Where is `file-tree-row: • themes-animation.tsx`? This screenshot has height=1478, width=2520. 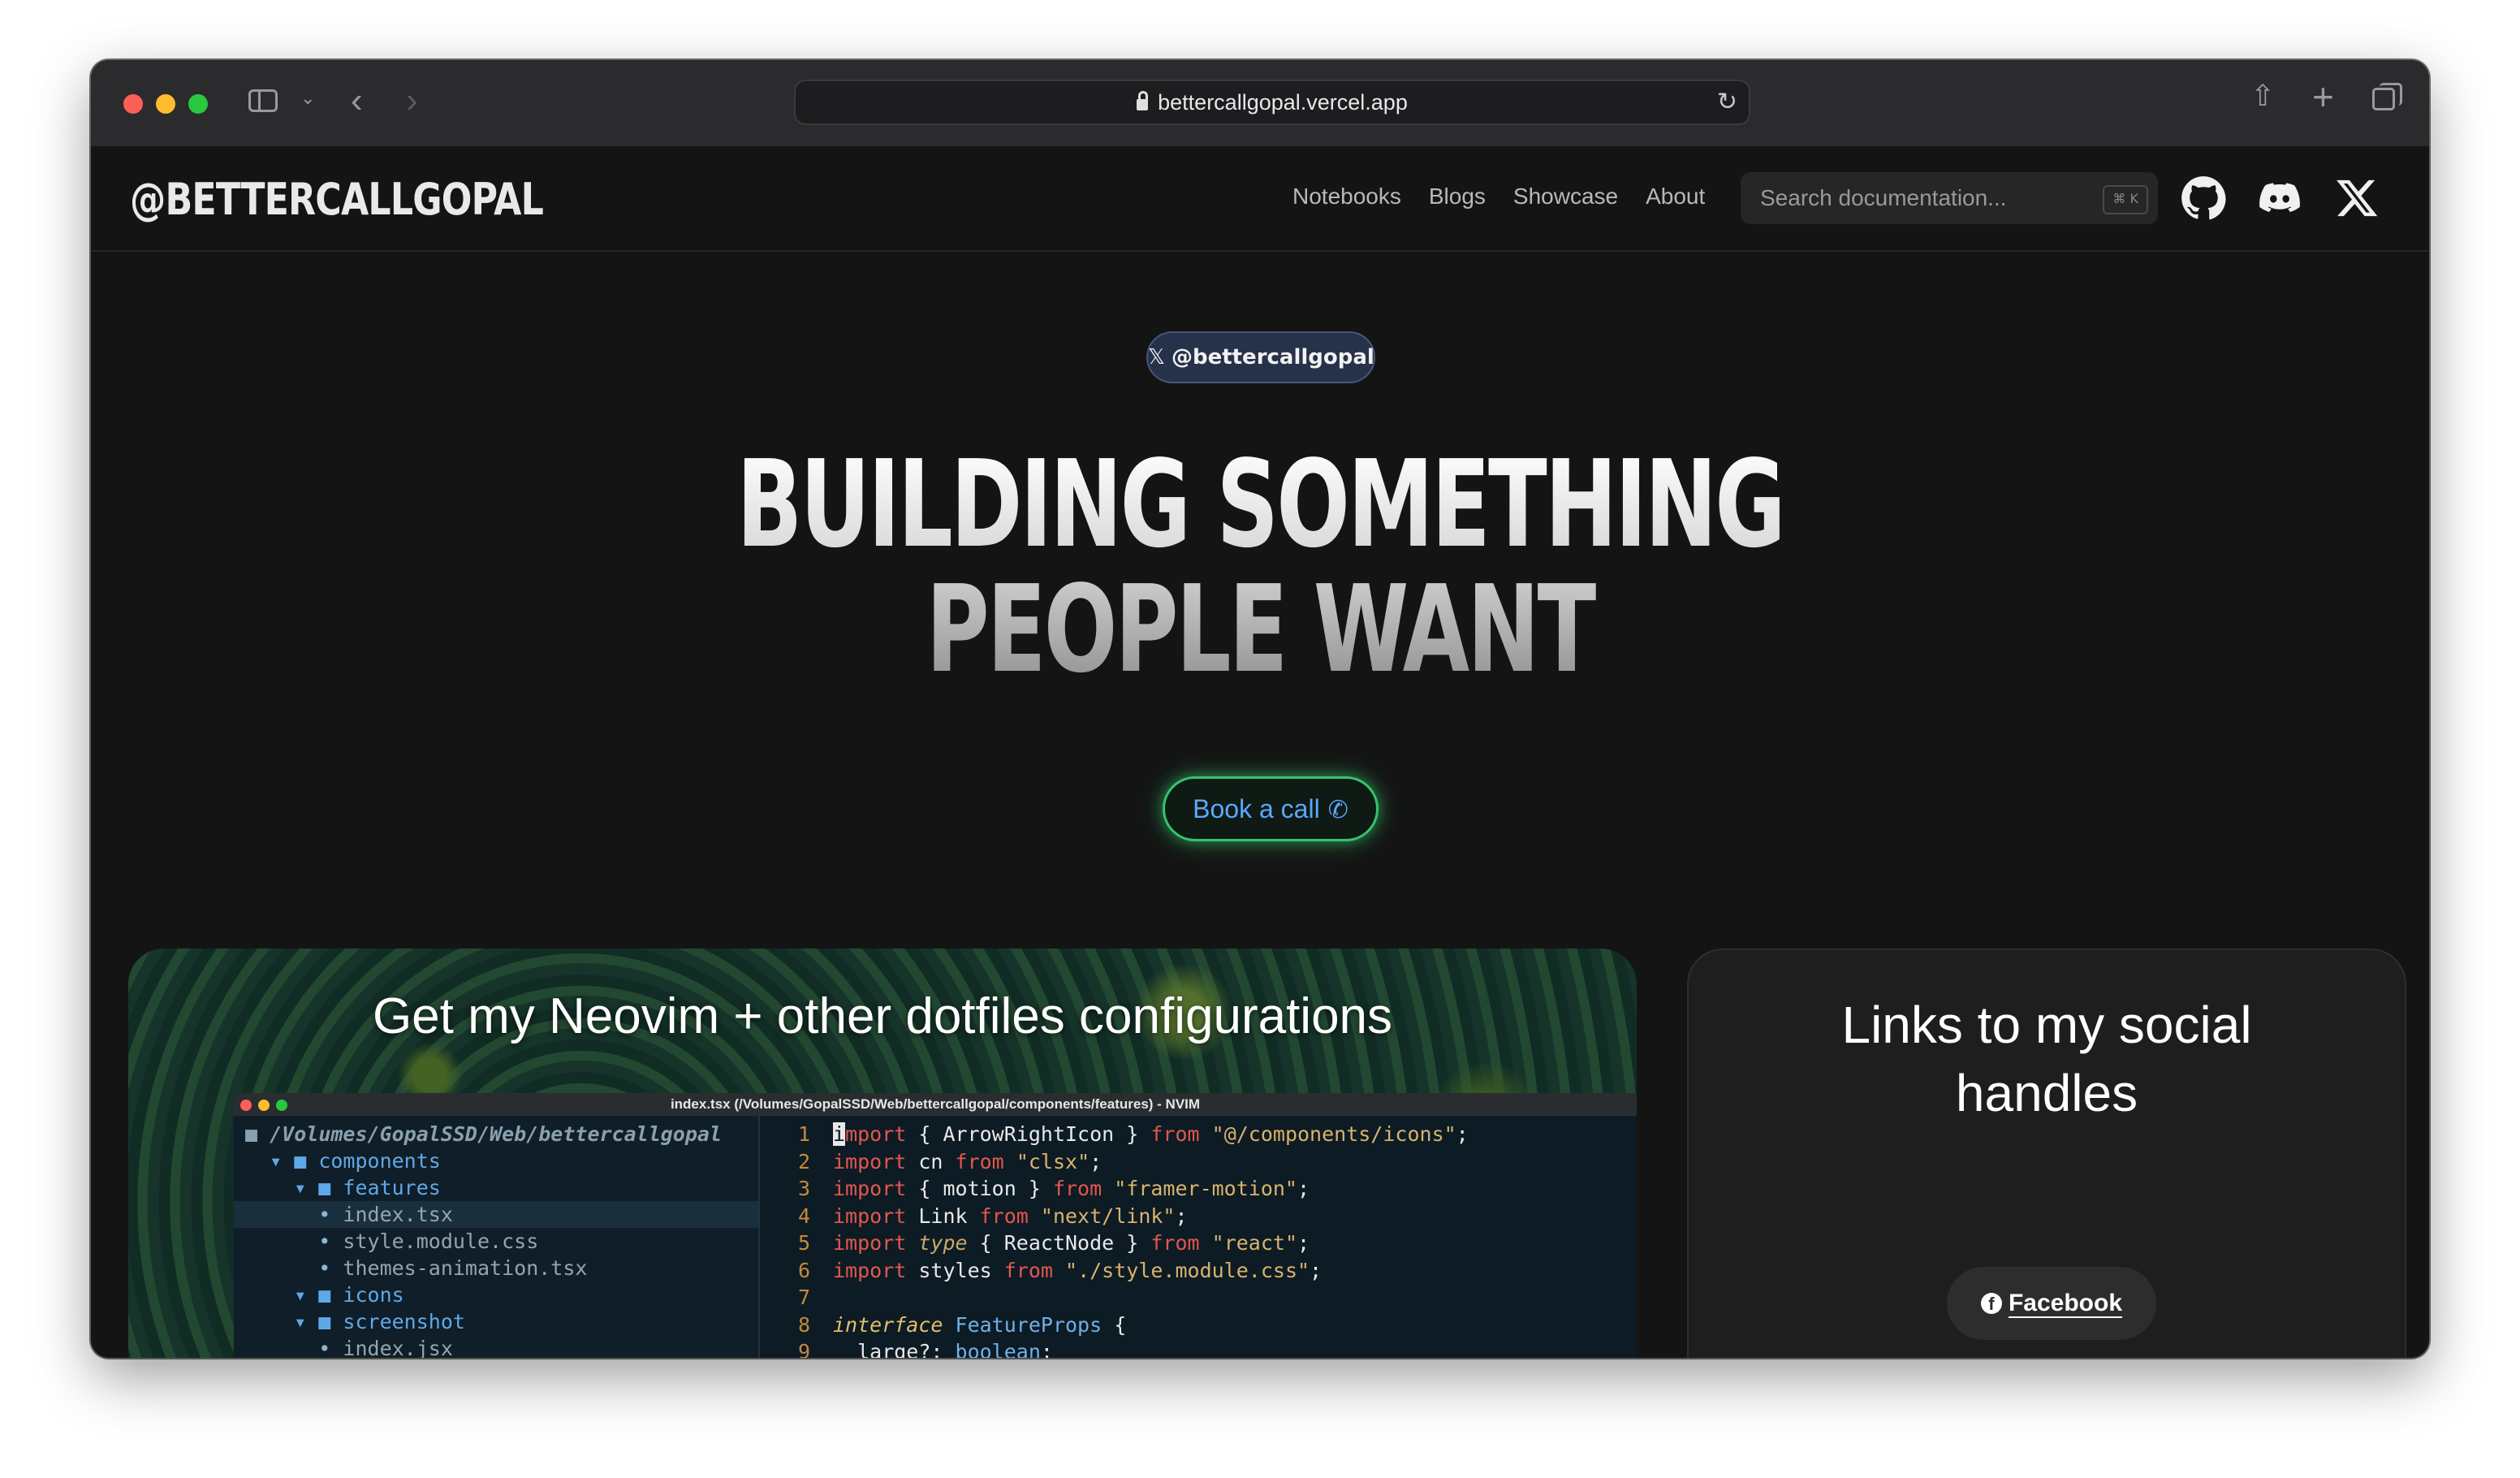
file-tree-row: • themes-animation.tsx is located at coordinates (496, 1268).